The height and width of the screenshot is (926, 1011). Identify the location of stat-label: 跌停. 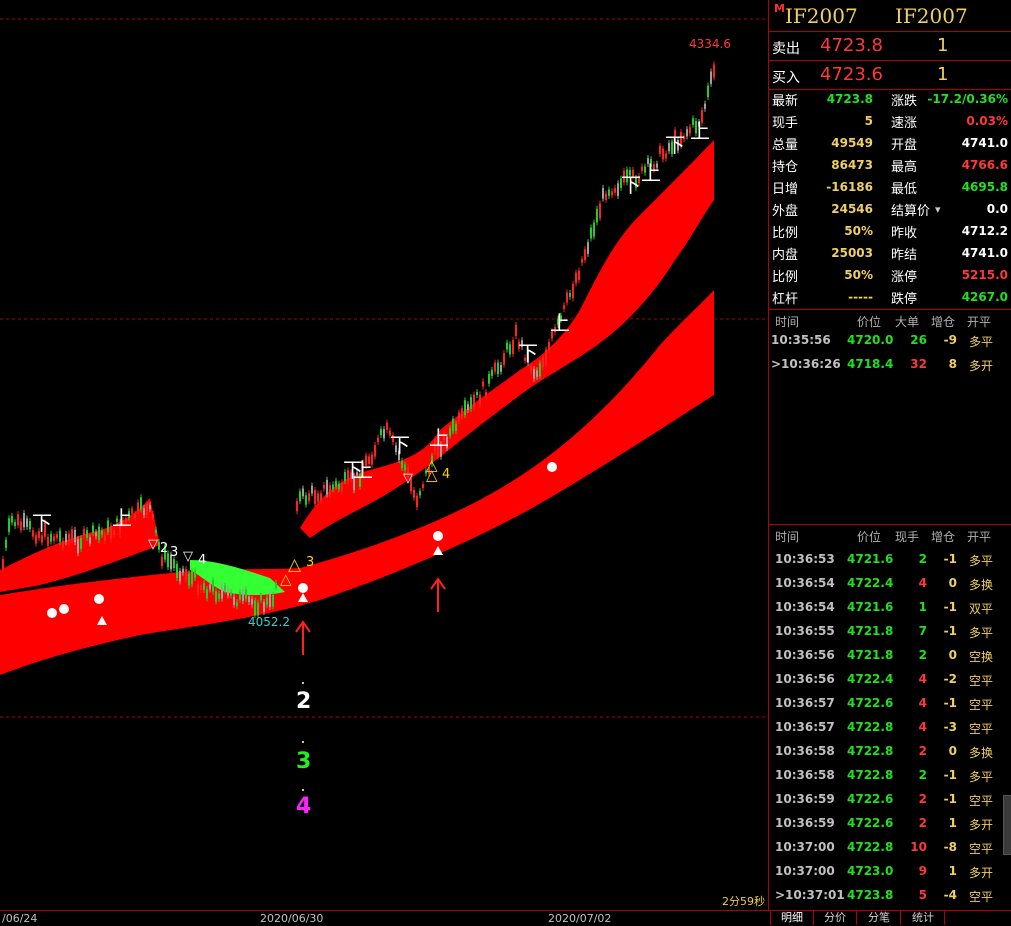
(904, 299).